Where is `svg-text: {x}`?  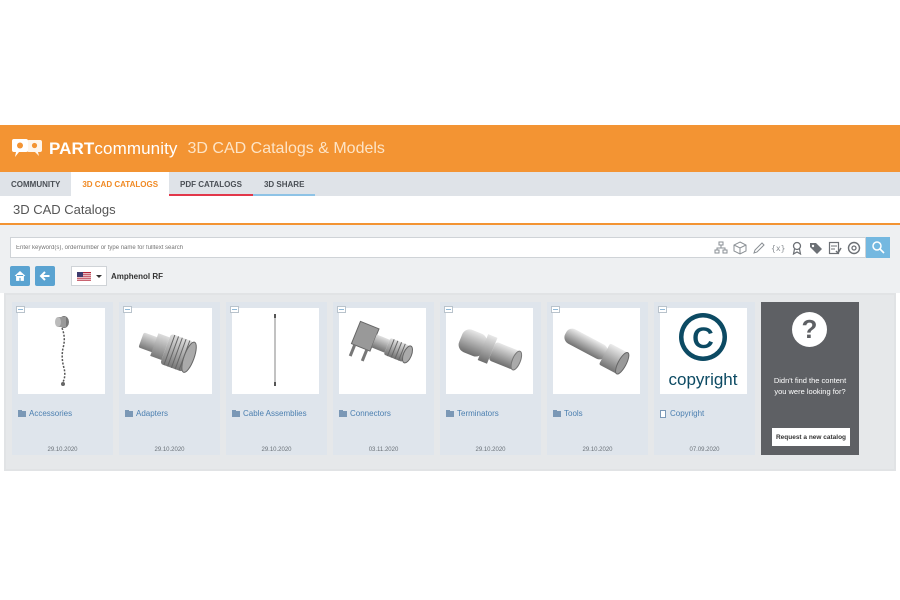 svg-text: {x} is located at coordinates (778, 248).